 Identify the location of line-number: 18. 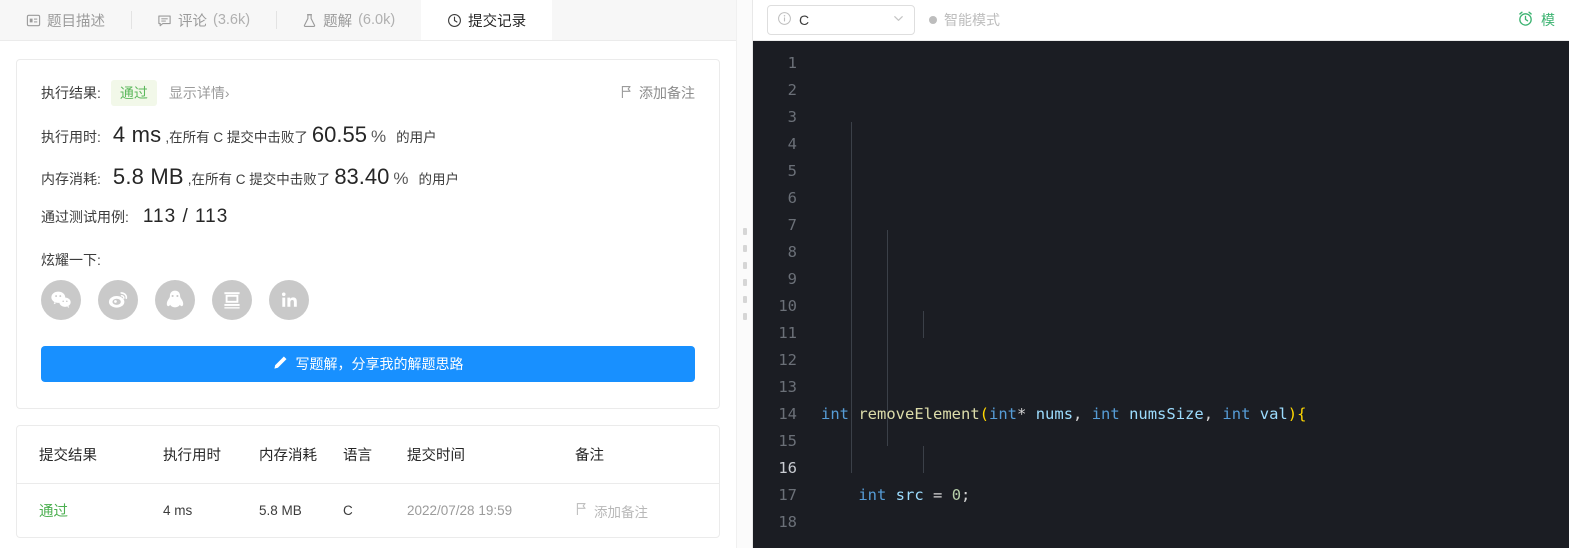
(787, 522).